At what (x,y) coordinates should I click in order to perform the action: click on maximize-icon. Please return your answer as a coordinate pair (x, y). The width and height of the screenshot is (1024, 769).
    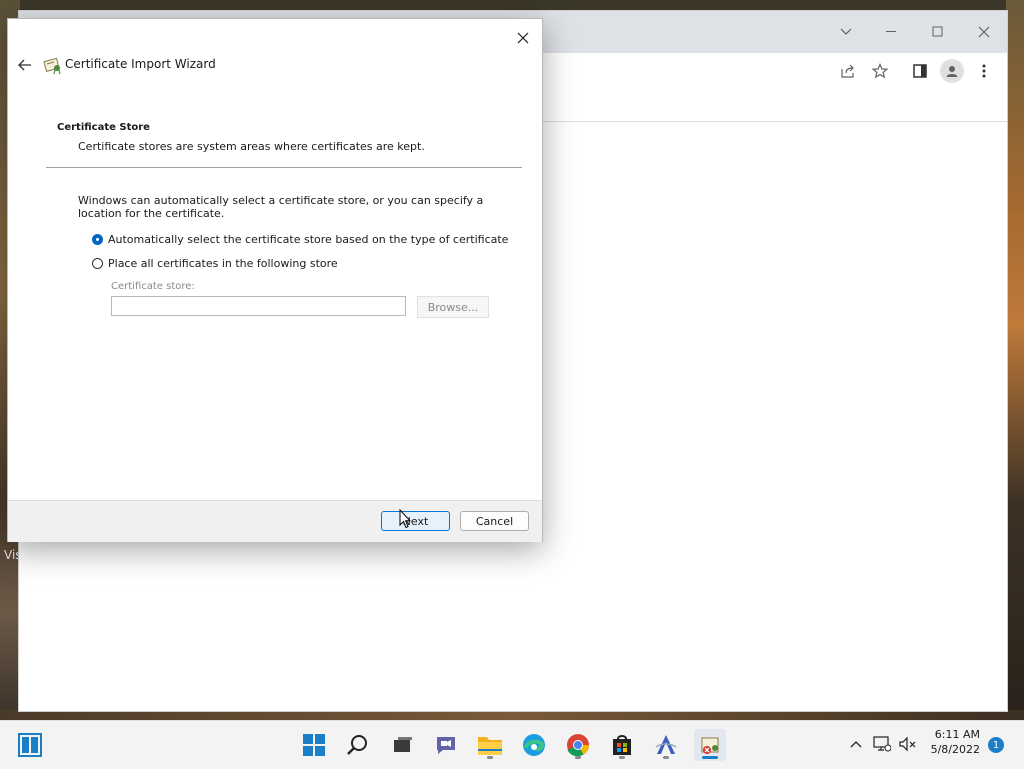
    Looking at the image, I should click on (938, 32).